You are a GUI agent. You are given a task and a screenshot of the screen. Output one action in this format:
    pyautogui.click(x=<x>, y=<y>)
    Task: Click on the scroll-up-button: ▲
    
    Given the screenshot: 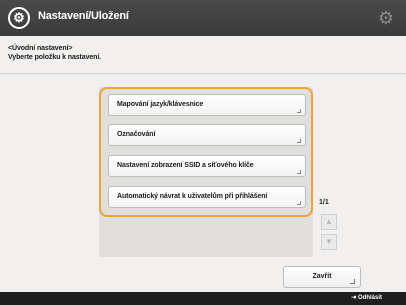 What is the action you would take?
    pyautogui.click(x=329, y=222)
    